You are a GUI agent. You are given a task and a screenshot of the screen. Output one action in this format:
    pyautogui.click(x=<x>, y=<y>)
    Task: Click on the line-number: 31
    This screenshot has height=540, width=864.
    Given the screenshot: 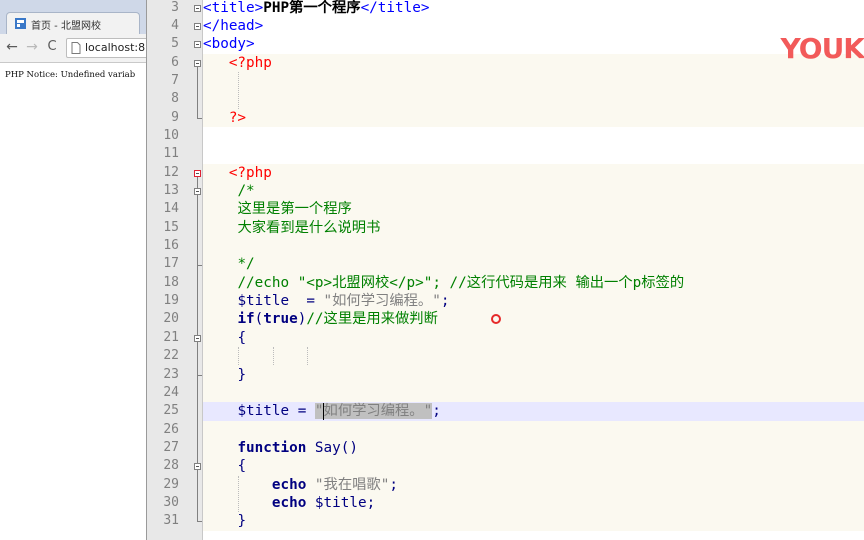 What is the action you would take?
    pyautogui.click(x=171, y=521)
    